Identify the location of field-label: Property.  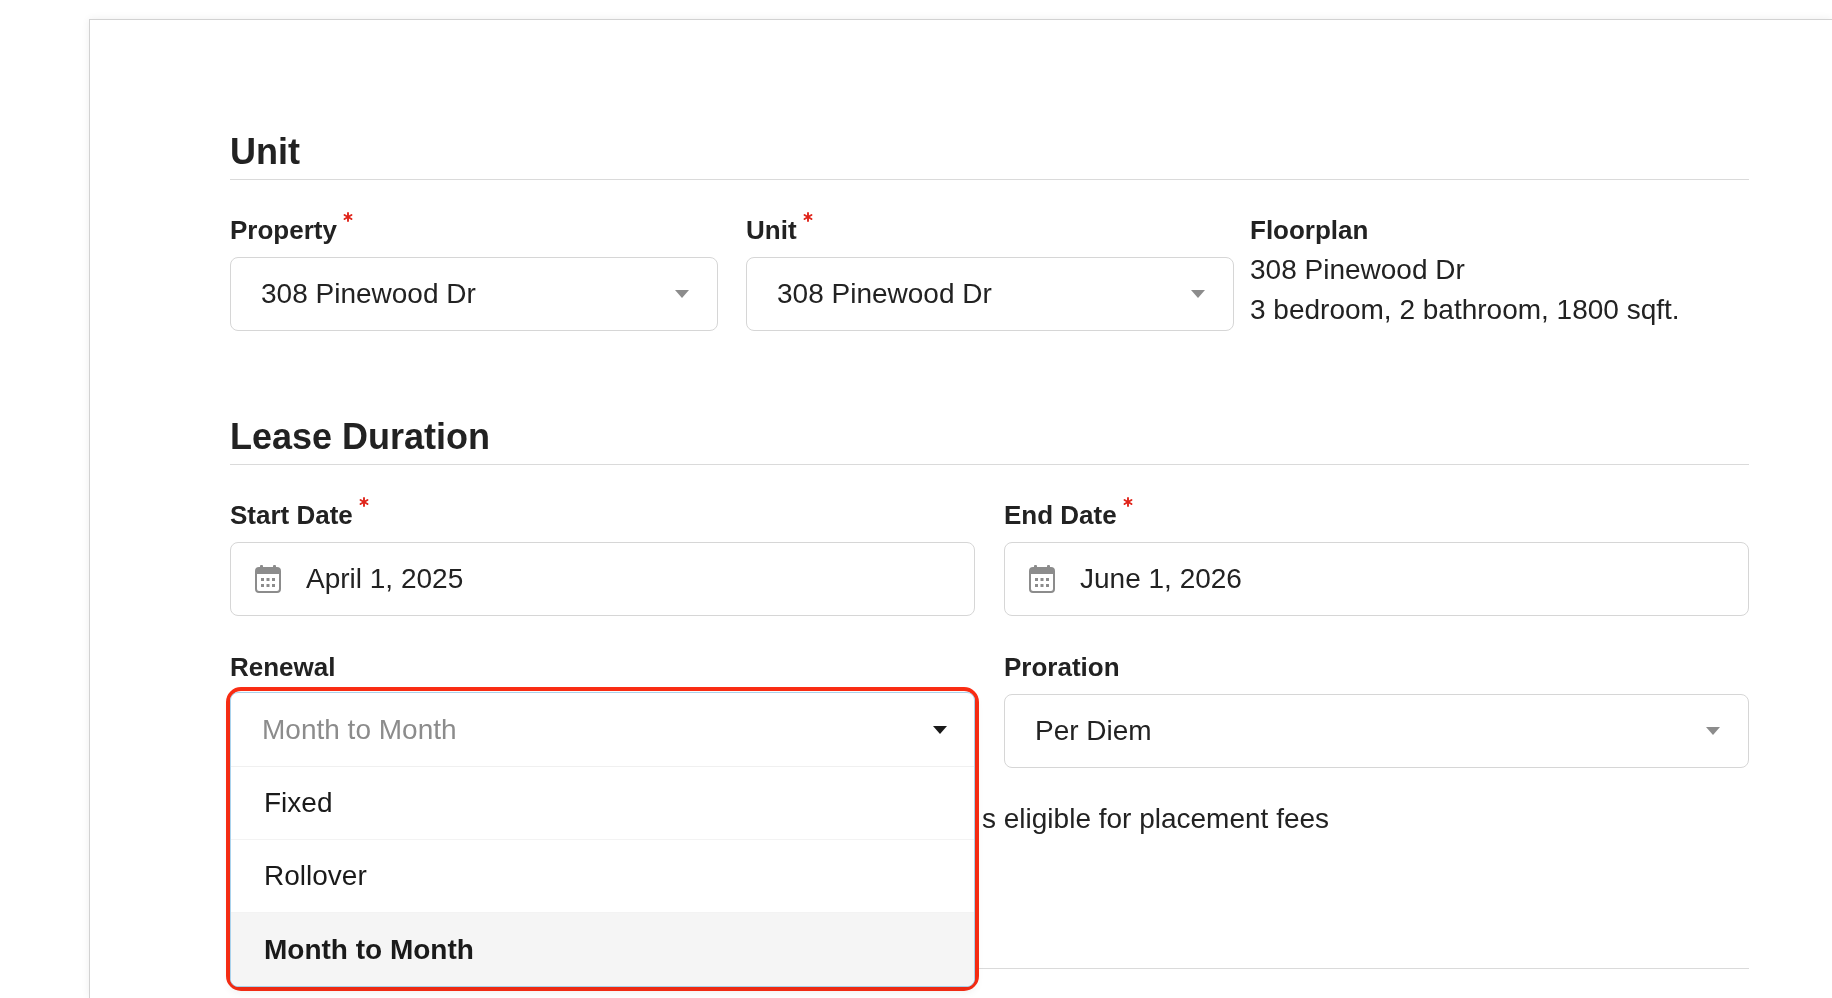
(283, 230).